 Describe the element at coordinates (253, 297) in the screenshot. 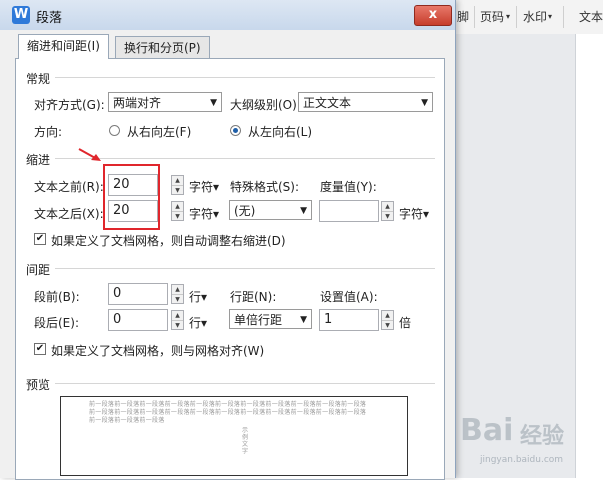

I see `line-spacing-label: 行距(N):` at that location.